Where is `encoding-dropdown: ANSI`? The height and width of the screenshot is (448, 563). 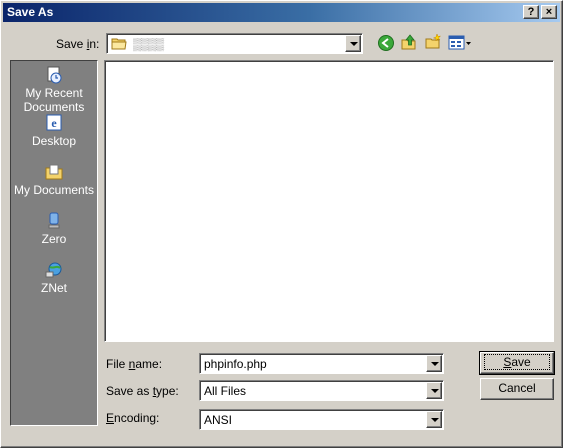
encoding-dropdown: ANSI is located at coordinates (321, 419).